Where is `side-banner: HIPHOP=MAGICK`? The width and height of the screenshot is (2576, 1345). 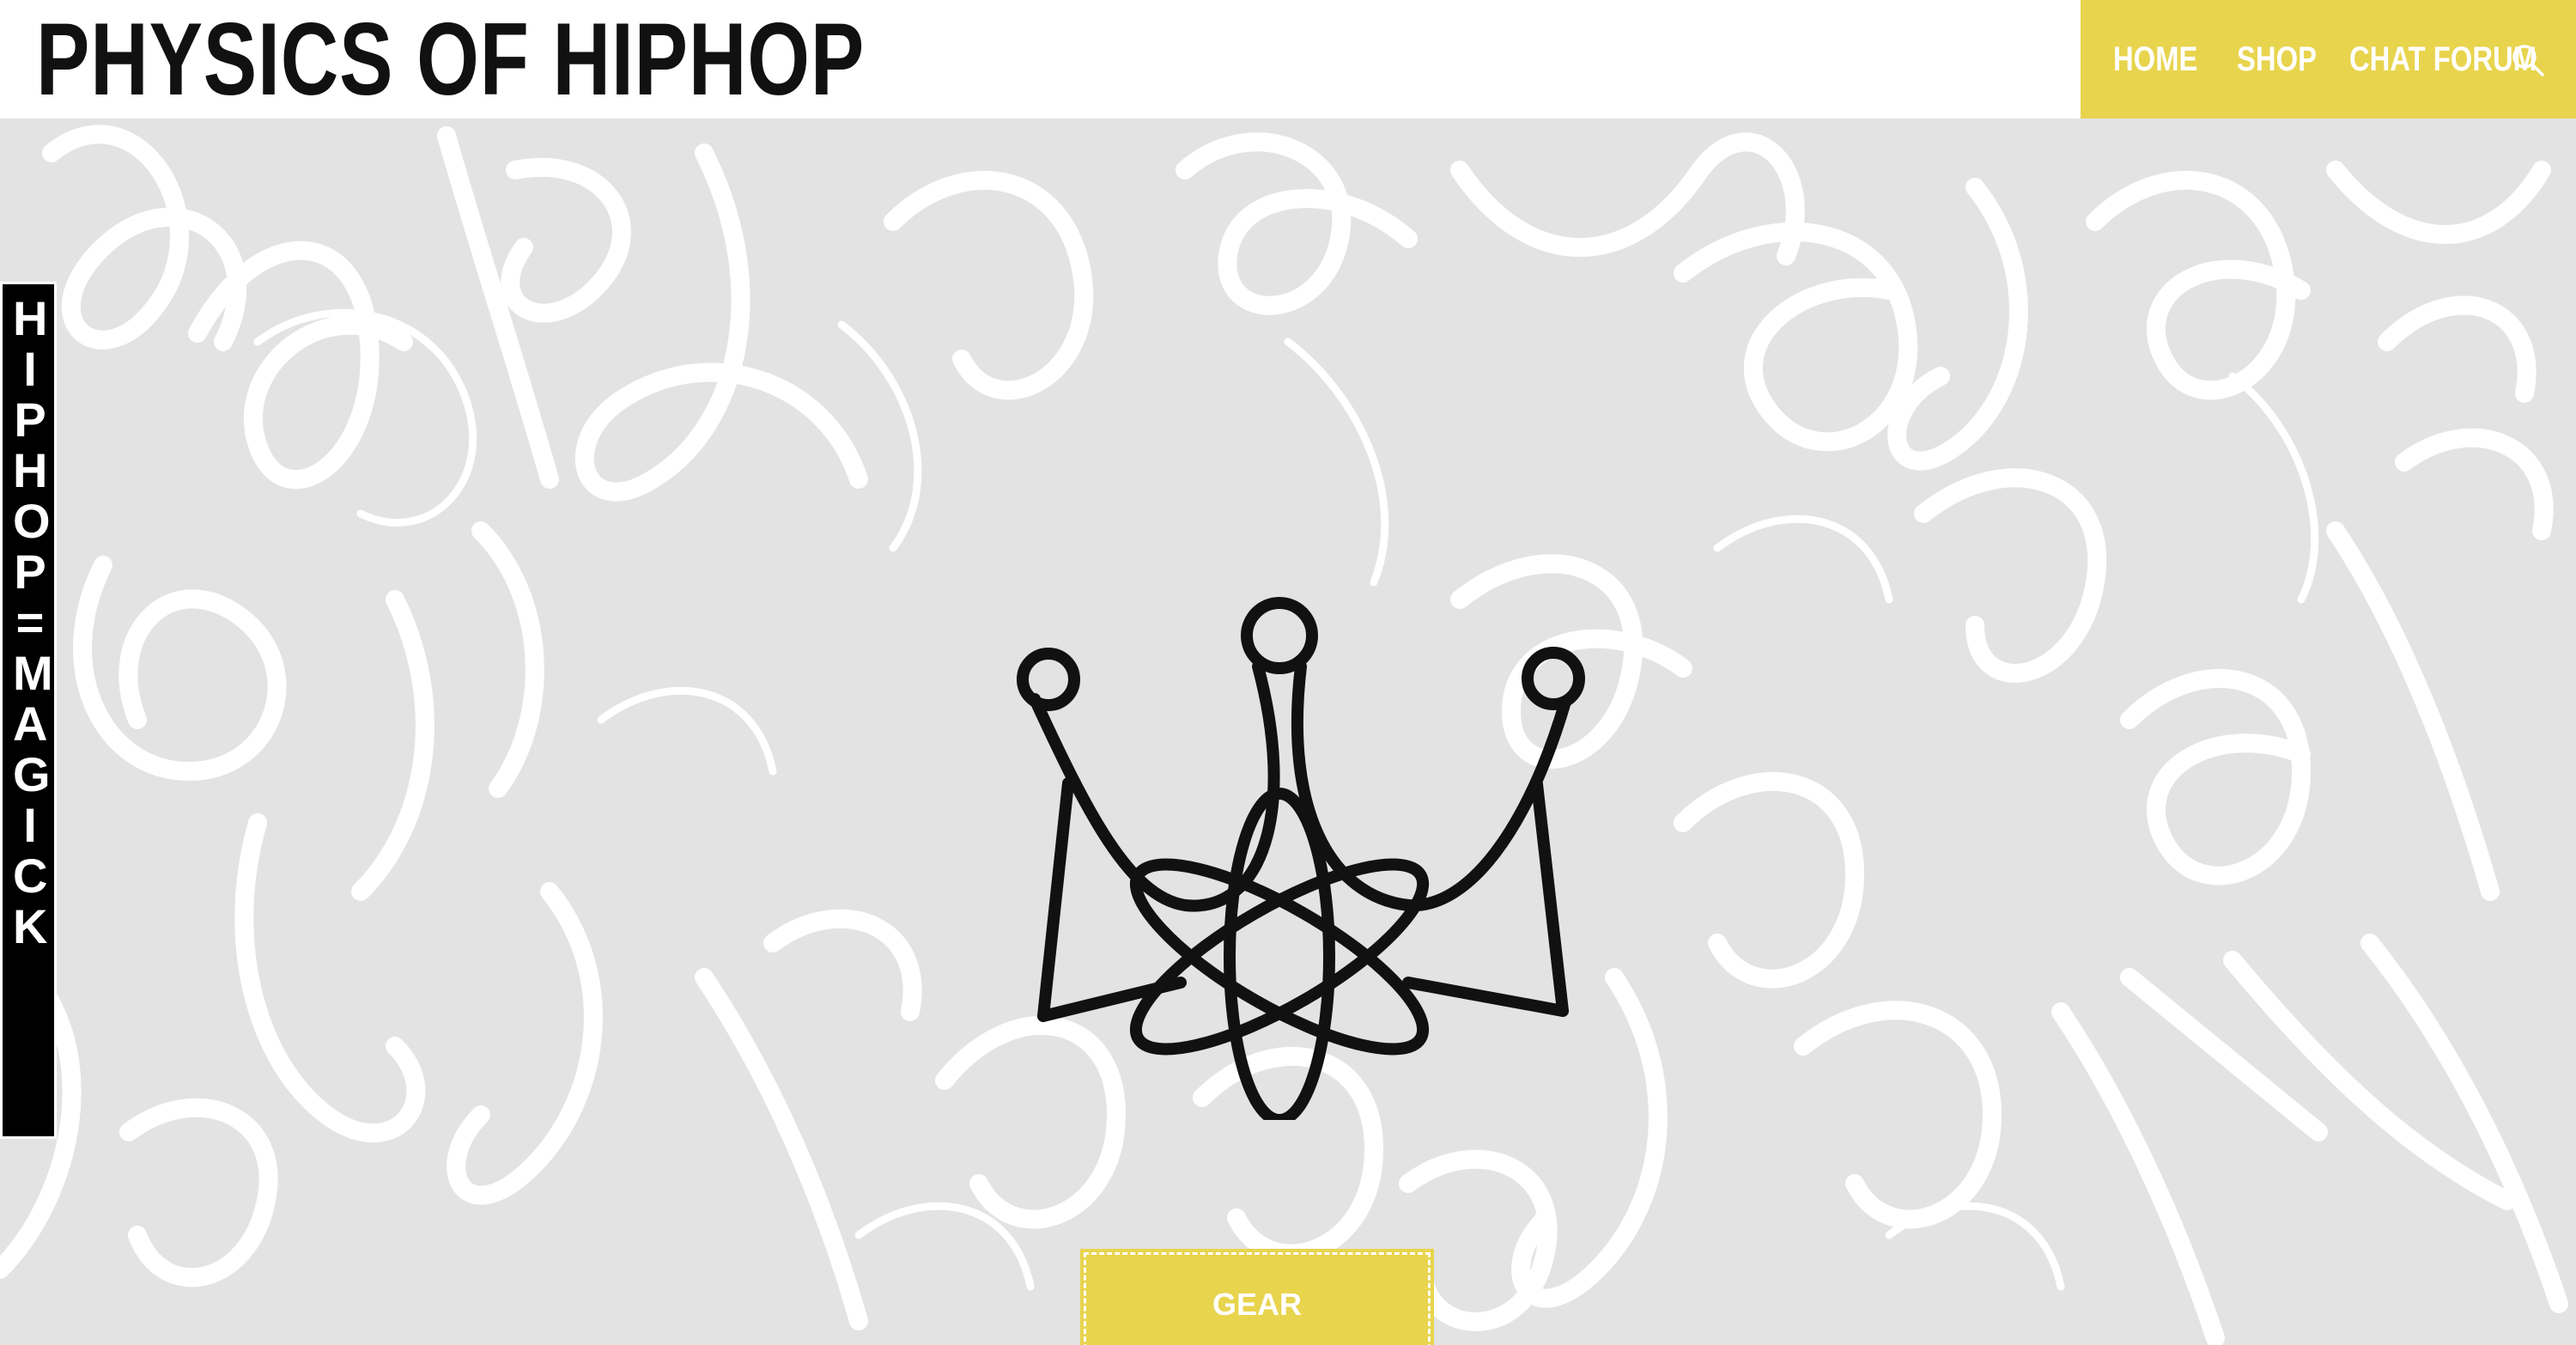 side-banner: HIPHOP=MAGICK is located at coordinates (28, 710).